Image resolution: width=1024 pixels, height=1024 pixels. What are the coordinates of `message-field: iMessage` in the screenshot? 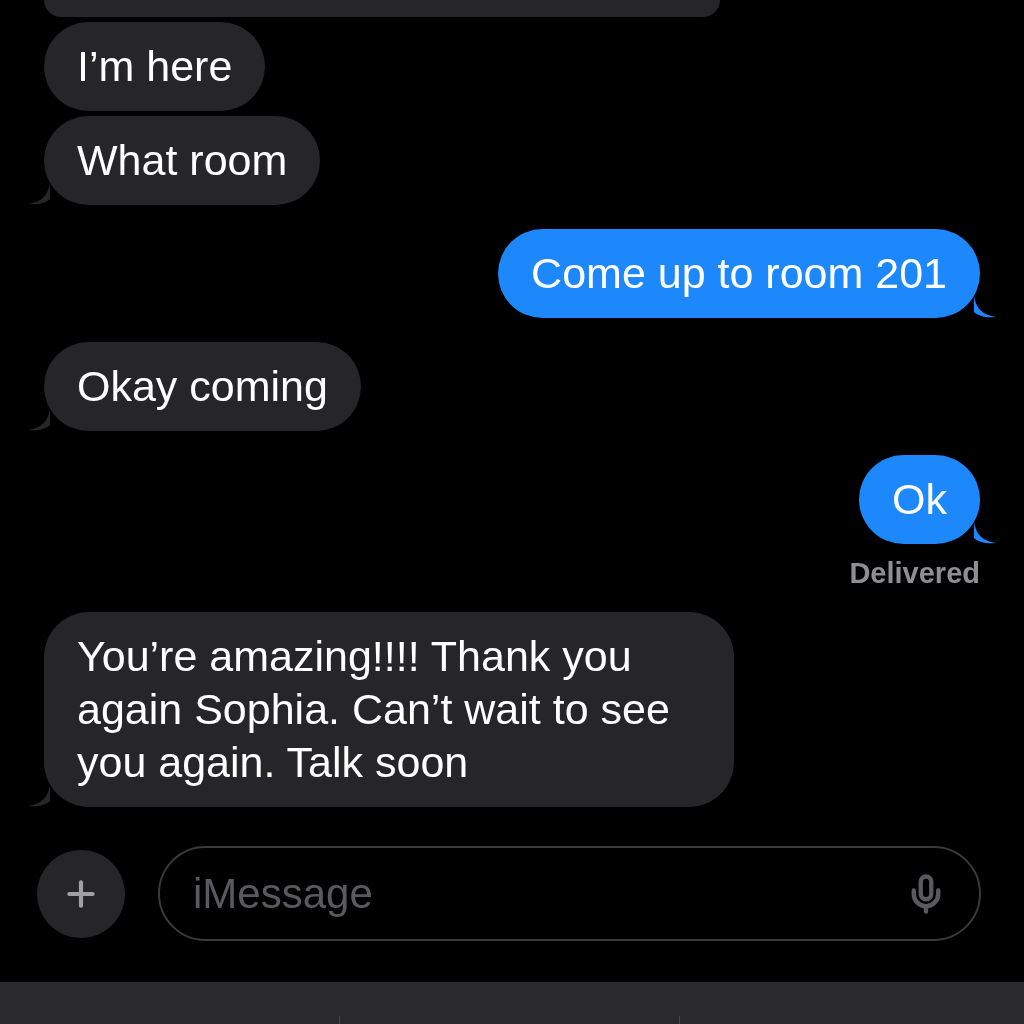 It's located at (569, 893).